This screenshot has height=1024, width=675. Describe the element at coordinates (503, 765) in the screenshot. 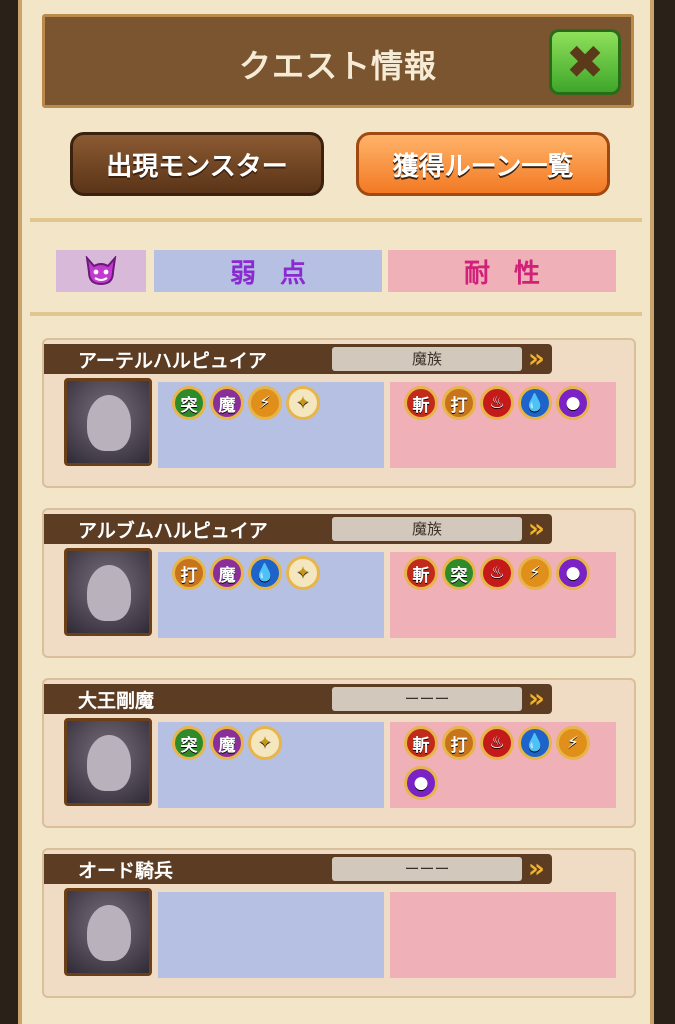

I see `resistance-box: 斬打 ♨ 💧 ⚡ ●` at that location.